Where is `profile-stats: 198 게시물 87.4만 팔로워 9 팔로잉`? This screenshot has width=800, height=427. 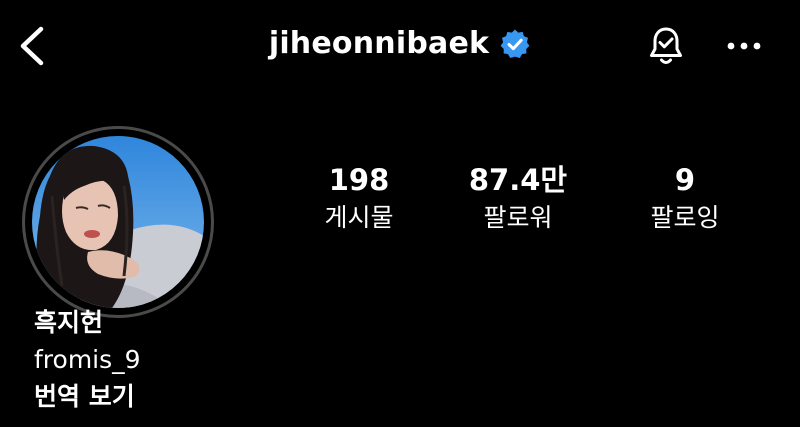 profile-stats: 198 게시물 87.4만 팔로워 9 팔로잉 is located at coordinates (520, 202).